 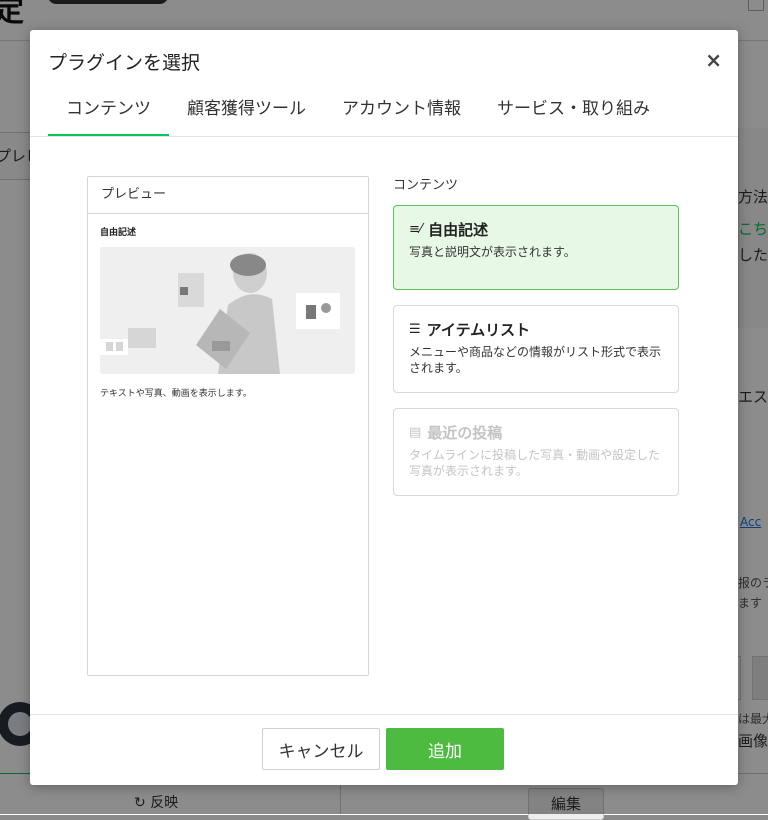 I want to click on card-description: タイムラインに投稿した写真・動画や設定した写真が表示されます。, so click(x=535, y=463).